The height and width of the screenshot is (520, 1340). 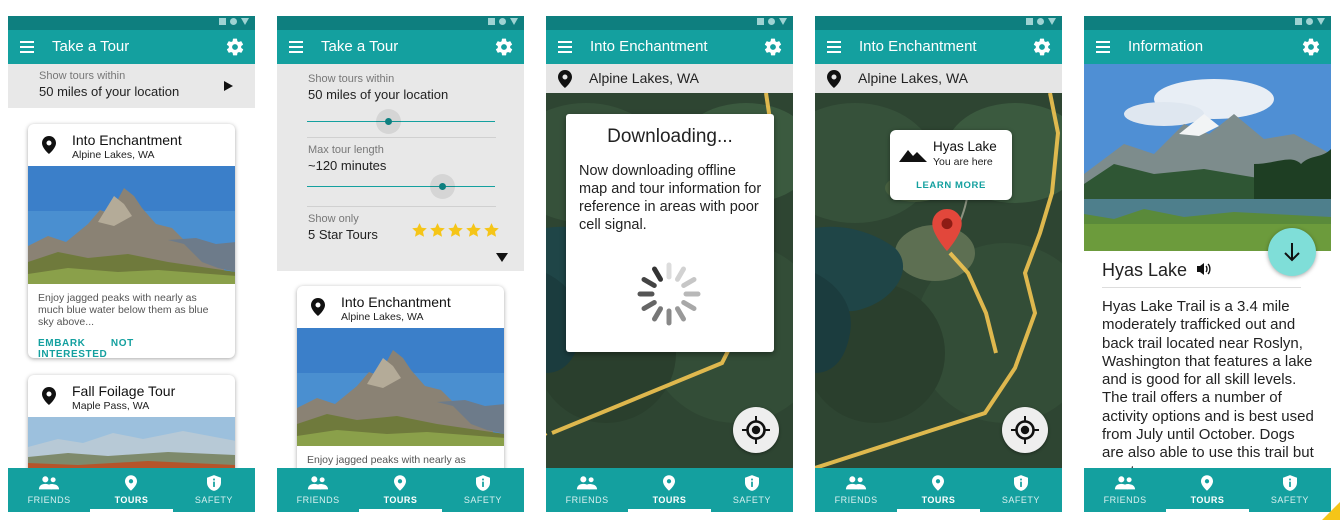 What do you see at coordinates (1204, 269) in the screenshot?
I see `speaker-icon` at bounding box center [1204, 269].